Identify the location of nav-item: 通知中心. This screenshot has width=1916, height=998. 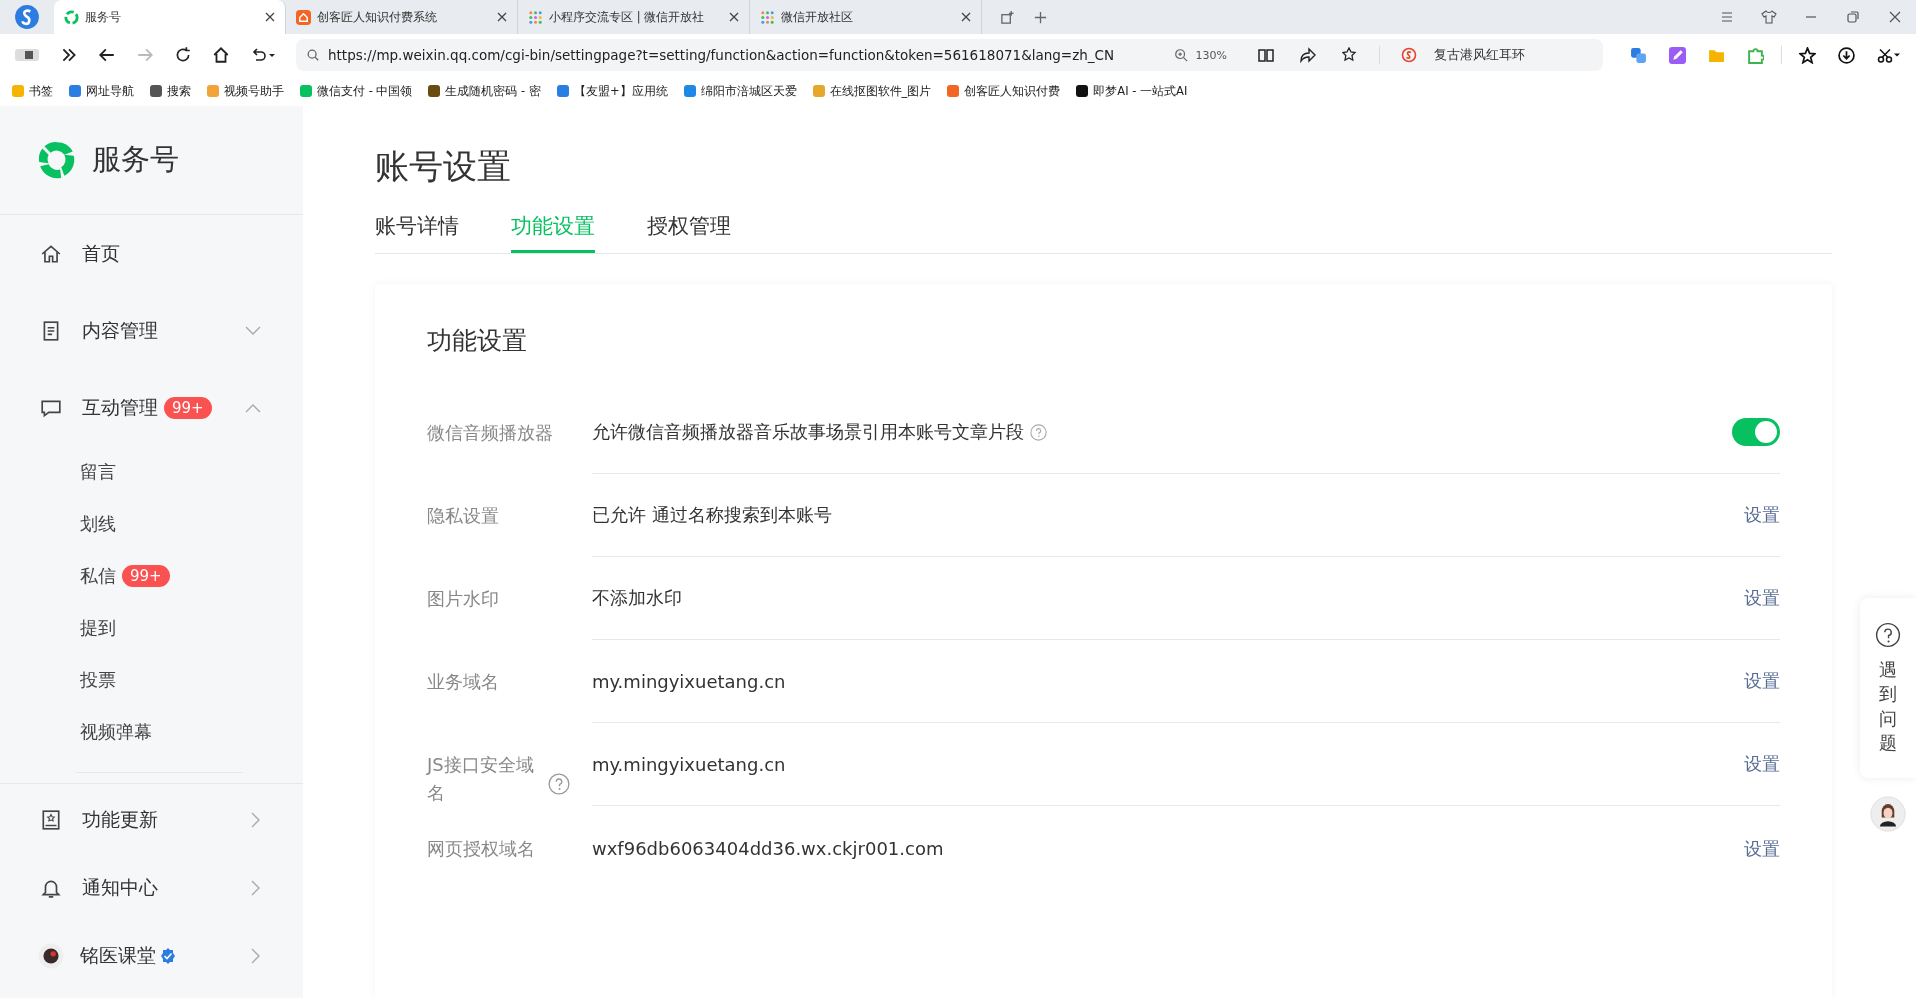
(171, 888).